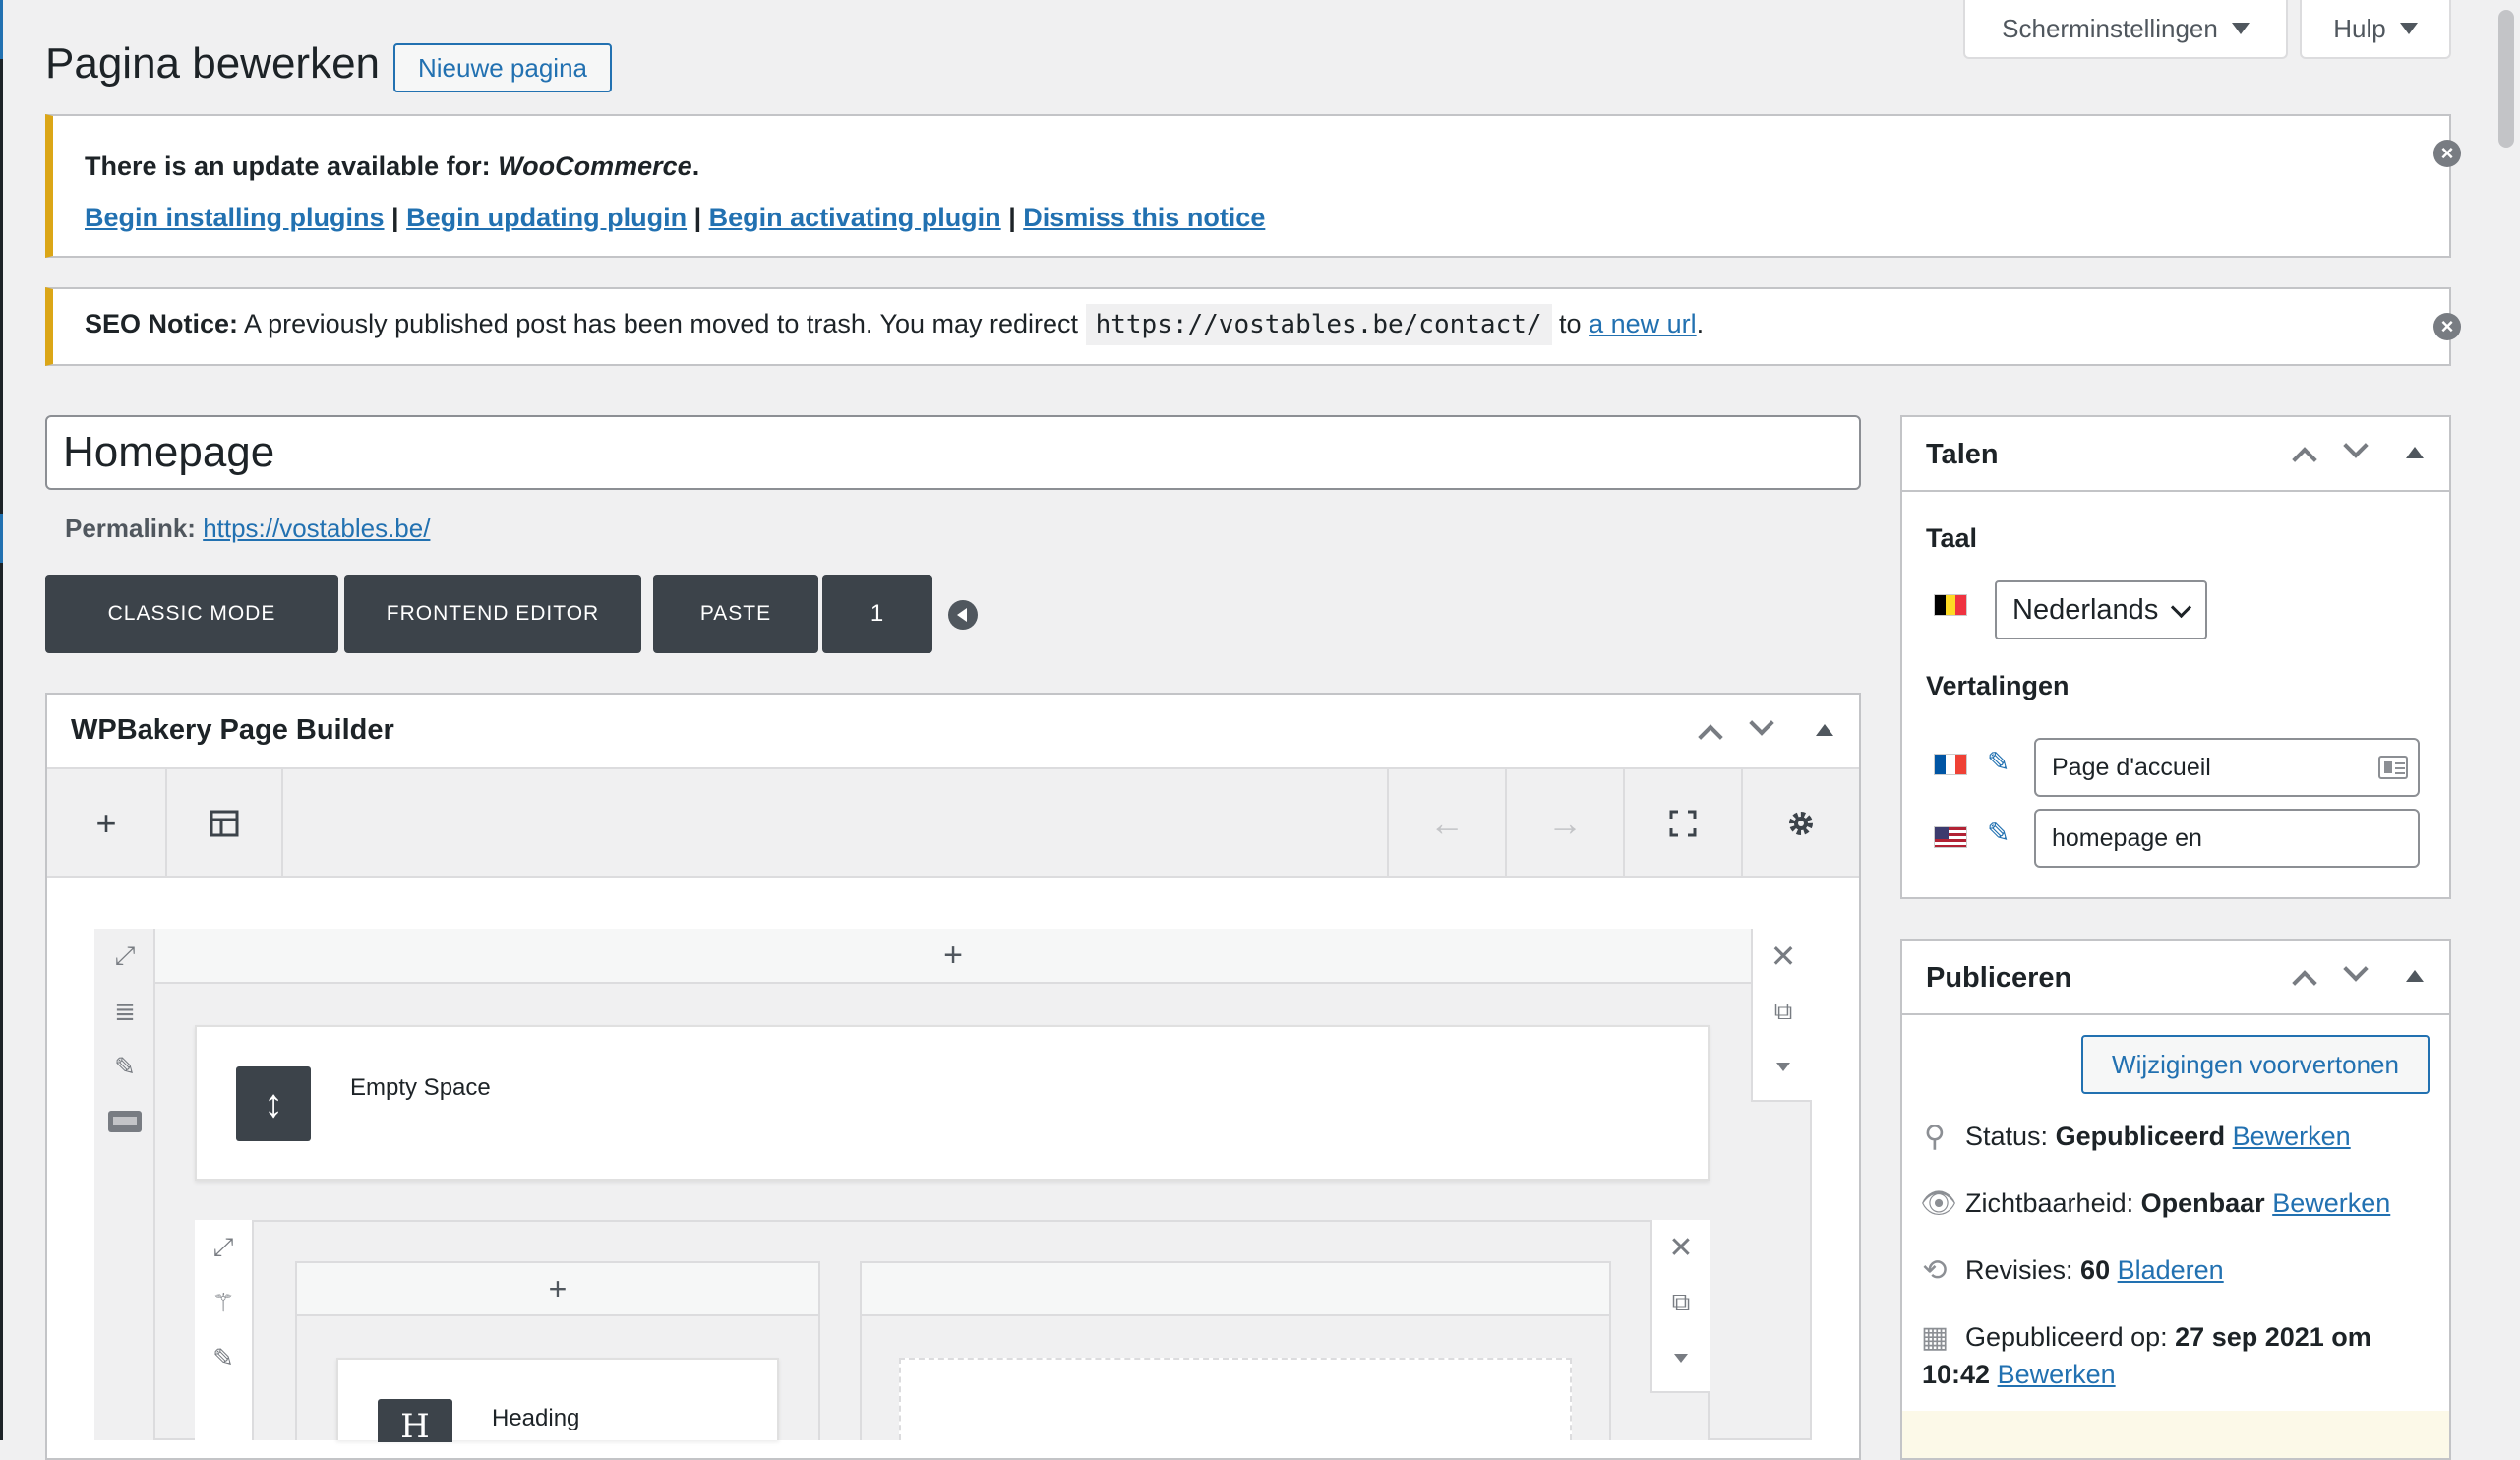 This screenshot has height=1460, width=2520. What do you see at coordinates (557, 1289) in the screenshot?
I see `add-element-plus-icon: +` at bounding box center [557, 1289].